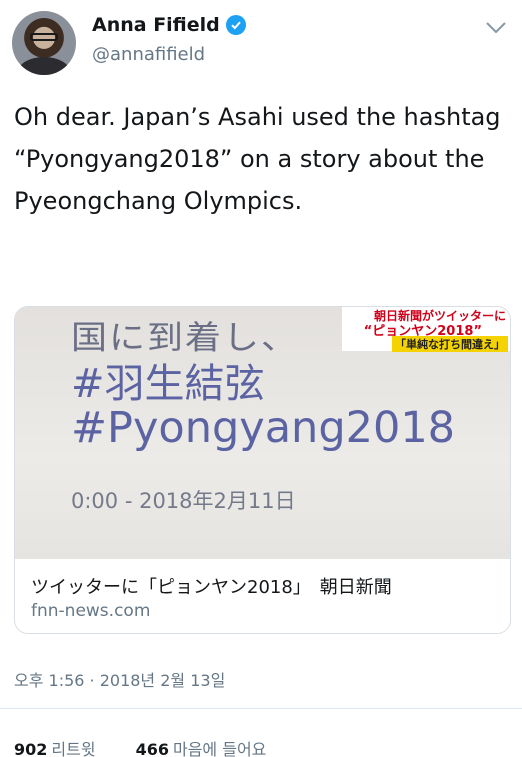 This screenshot has height=757, width=522. I want to click on tweet-header: Anna Fifield @annafifield, so click(261, 45).